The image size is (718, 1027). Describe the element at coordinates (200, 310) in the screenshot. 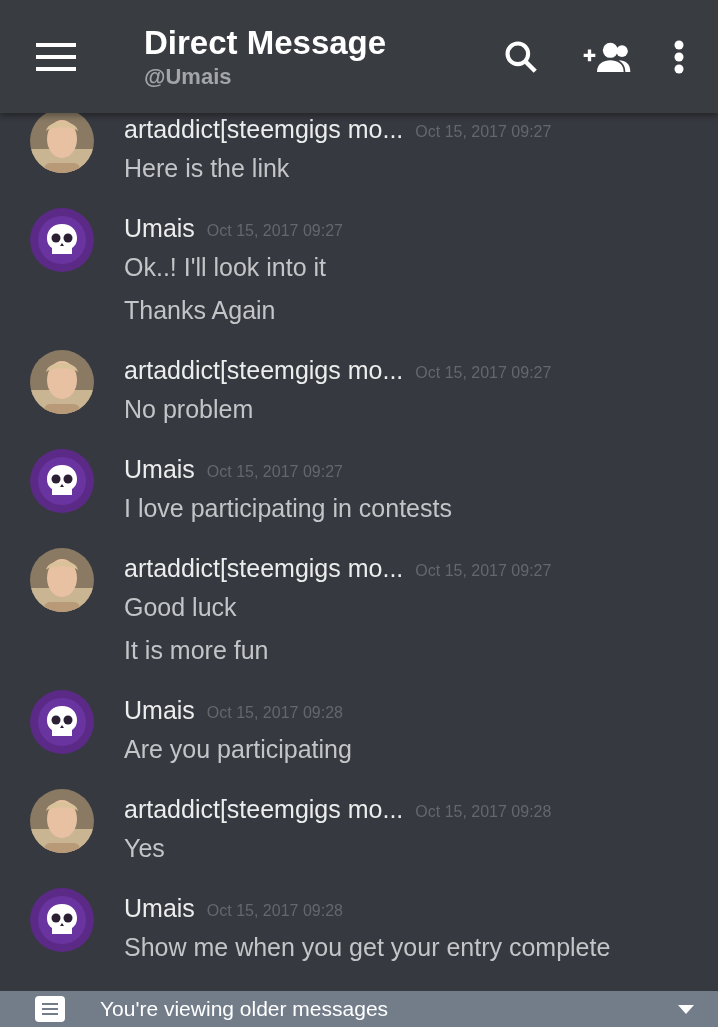

I see `message-text: Thanks Again` at that location.